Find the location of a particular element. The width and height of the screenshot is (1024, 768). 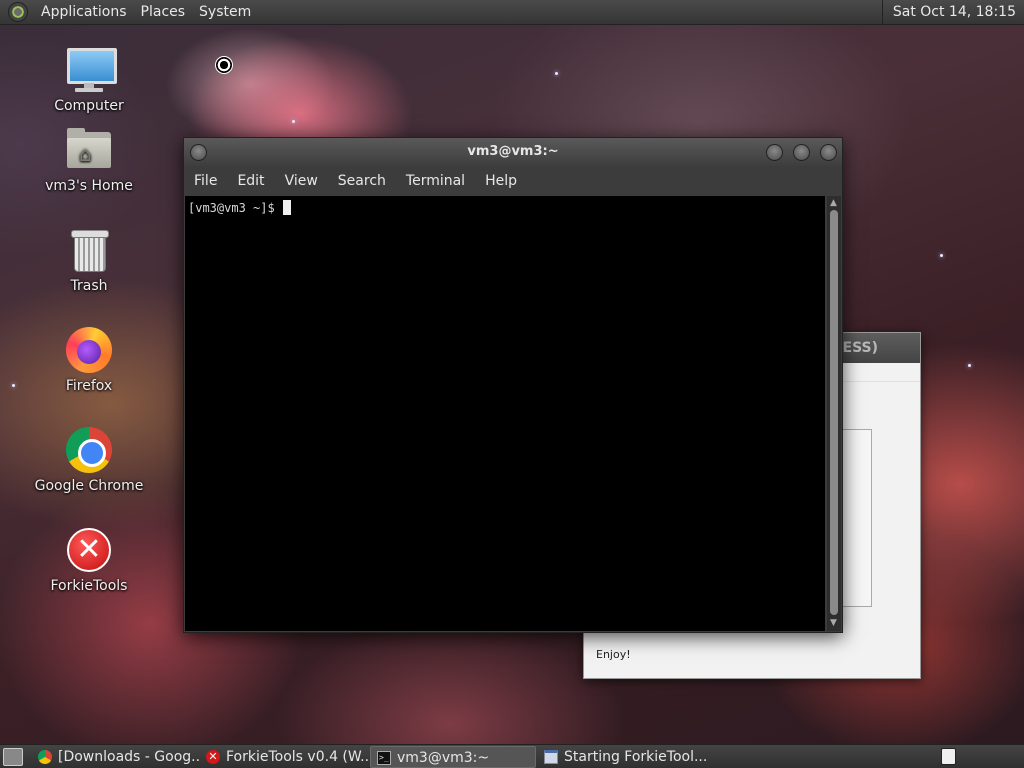

firefox-icon is located at coordinates (89, 350).